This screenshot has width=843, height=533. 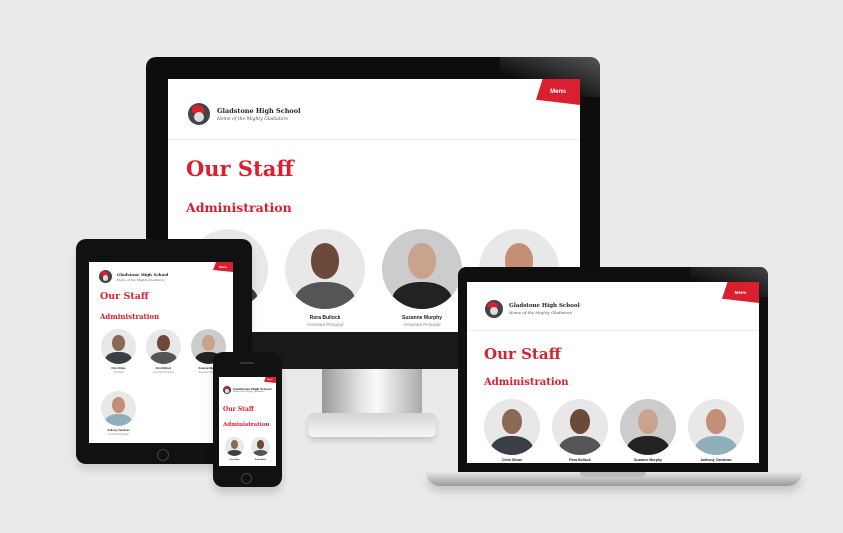 What do you see at coordinates (199, 114) in the screenshot?
I see `school-logo-icon` at bounding box center [199, 114].